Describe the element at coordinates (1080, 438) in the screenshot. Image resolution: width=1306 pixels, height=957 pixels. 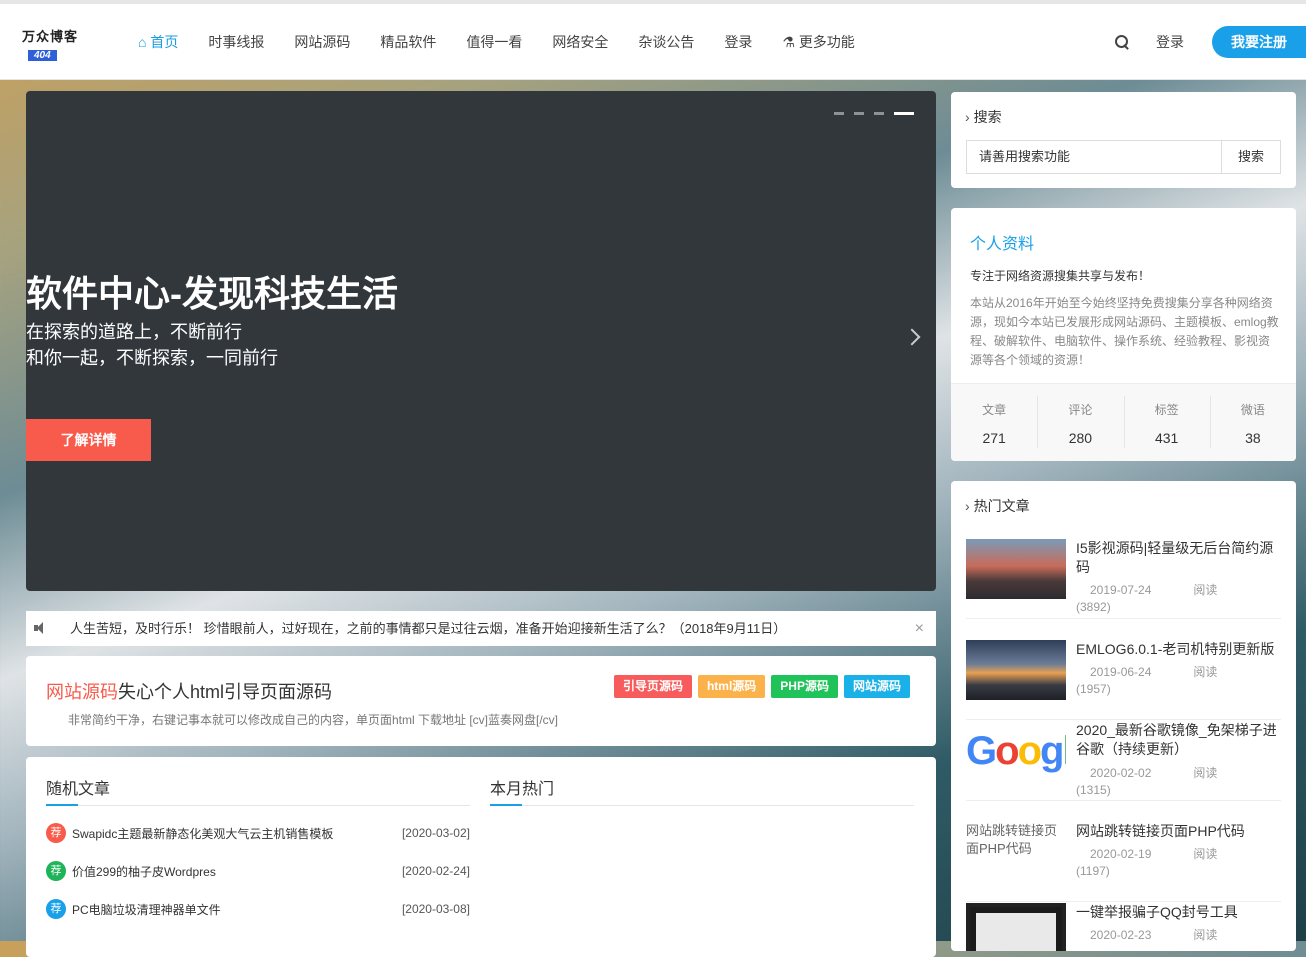
I see `stat-value: 280` at that location.